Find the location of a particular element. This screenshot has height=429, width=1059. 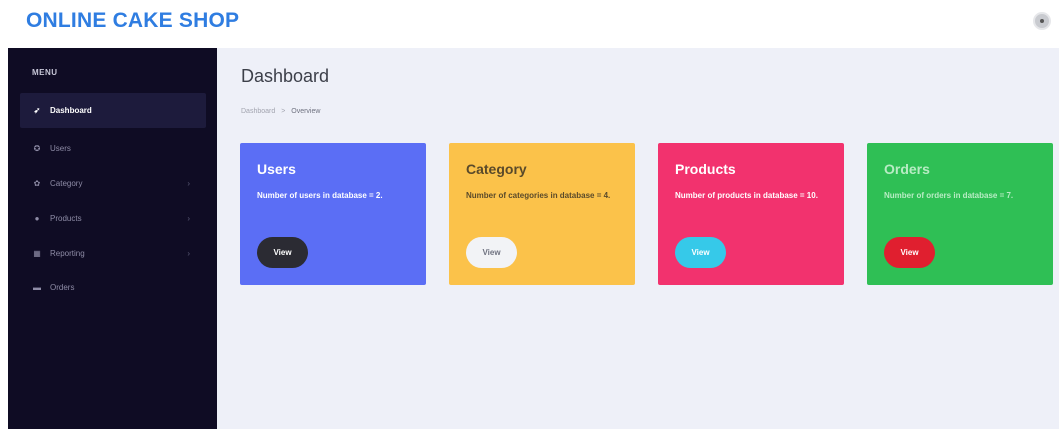

rocket-icon: ➶ is located at coordinates (37, 110).